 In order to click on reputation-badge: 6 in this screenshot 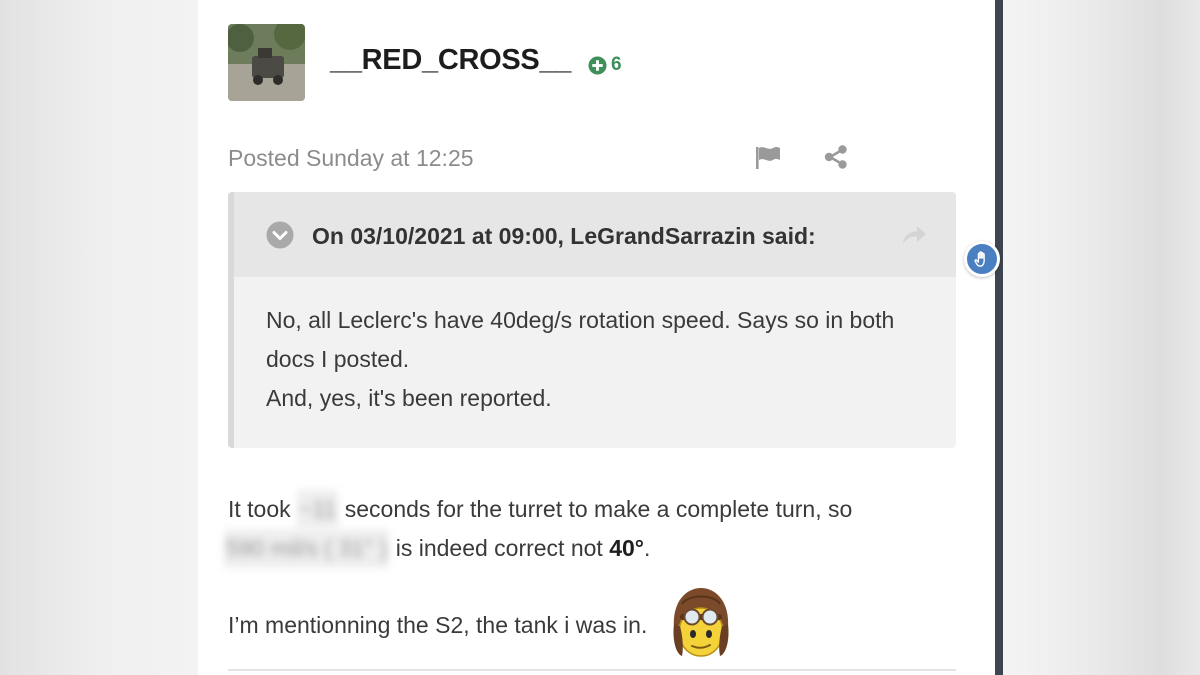, I will do `click(605, 65)`.